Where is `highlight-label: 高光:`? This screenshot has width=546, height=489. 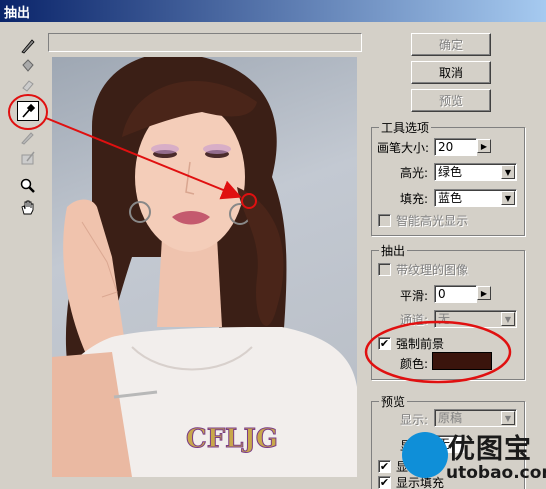
highlight-label: 高光: is located at coordinates (414, 173).